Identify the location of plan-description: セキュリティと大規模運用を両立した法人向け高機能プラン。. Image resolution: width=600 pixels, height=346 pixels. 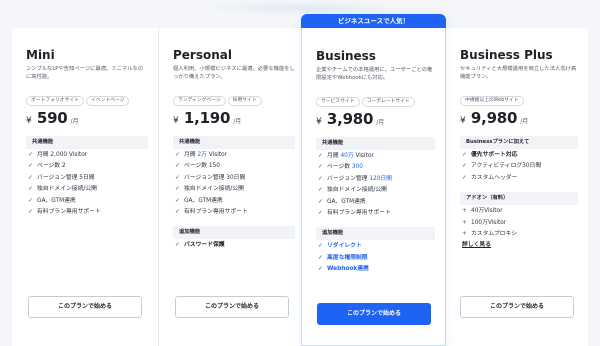
(518, 73).